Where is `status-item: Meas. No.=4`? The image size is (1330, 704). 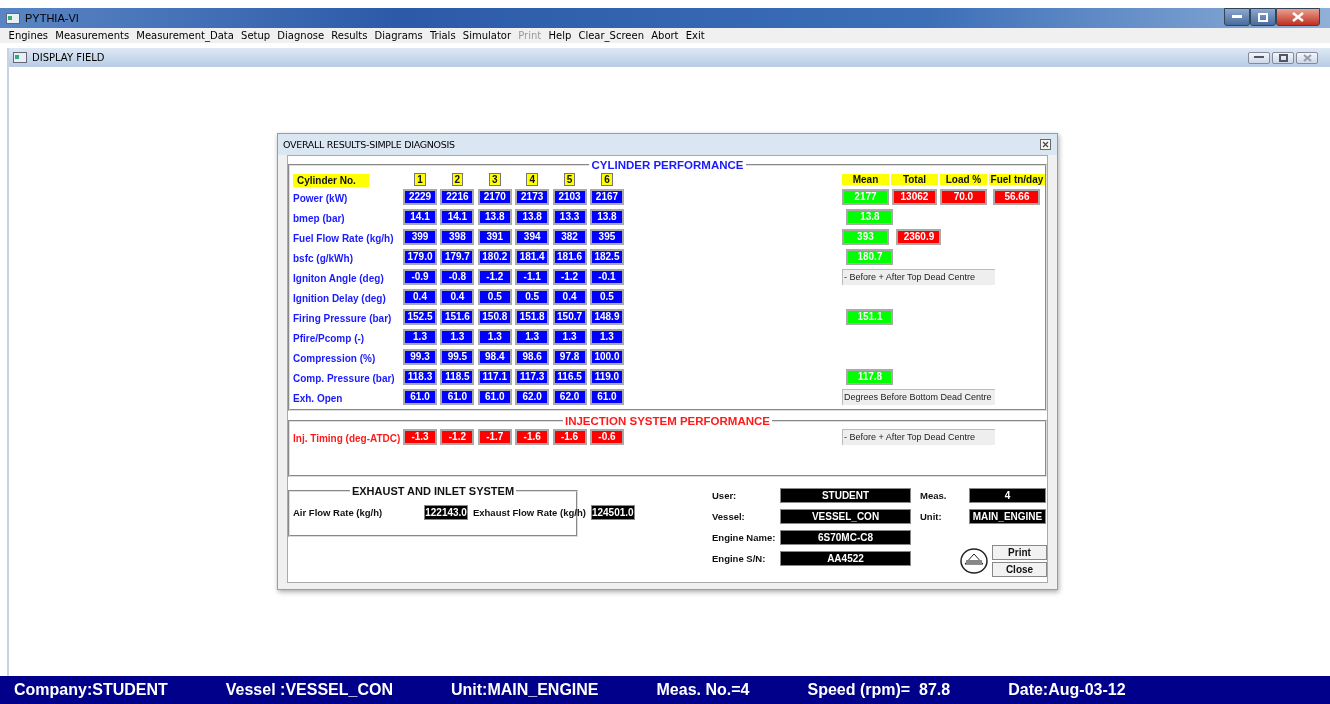 status-item: Meas. No.=4 is located at coordinates (703, 690).